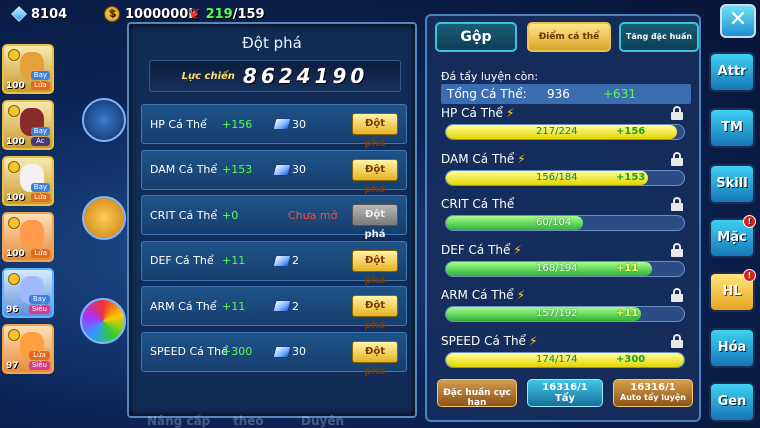 The height and width of the screenshot is (428, 760). Describe the element at coordinates (184, 215) in the screenshot. I see `stat-name: CRIT Cá Thể` at that location.